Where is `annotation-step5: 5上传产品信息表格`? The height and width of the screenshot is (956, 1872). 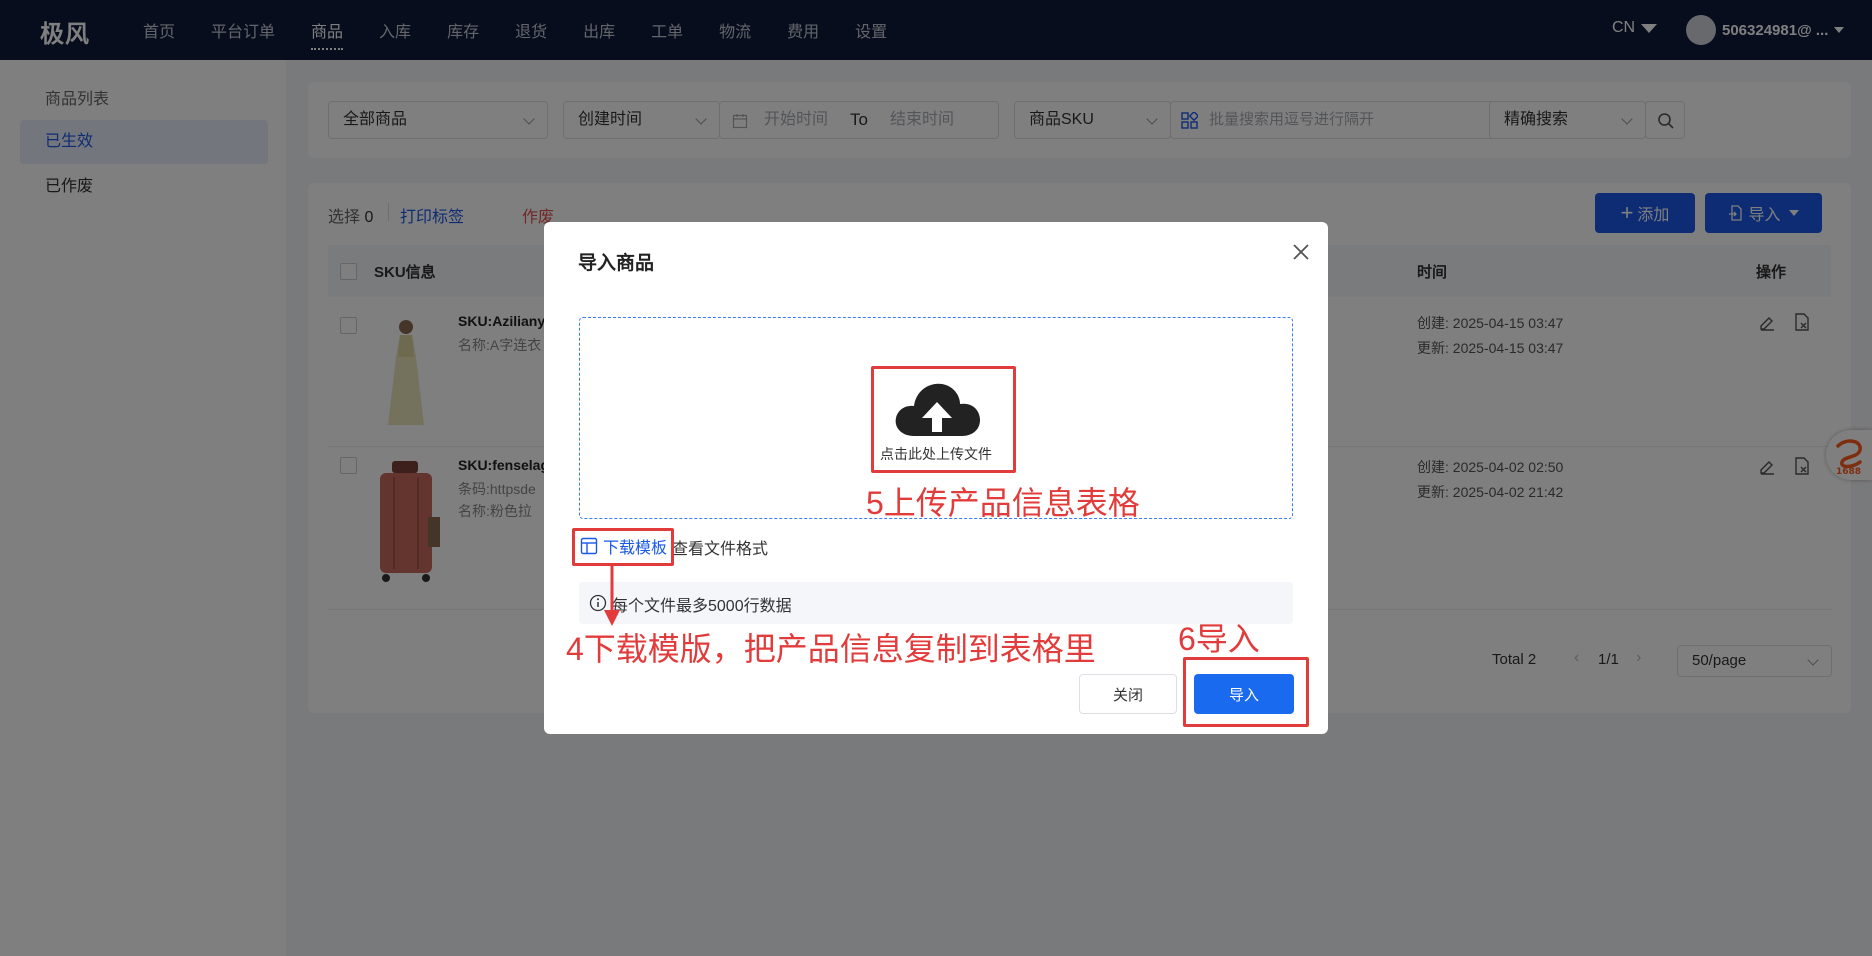 annotation-step5: 5上传产品信息表格 is located at coordinates (1003, 503).